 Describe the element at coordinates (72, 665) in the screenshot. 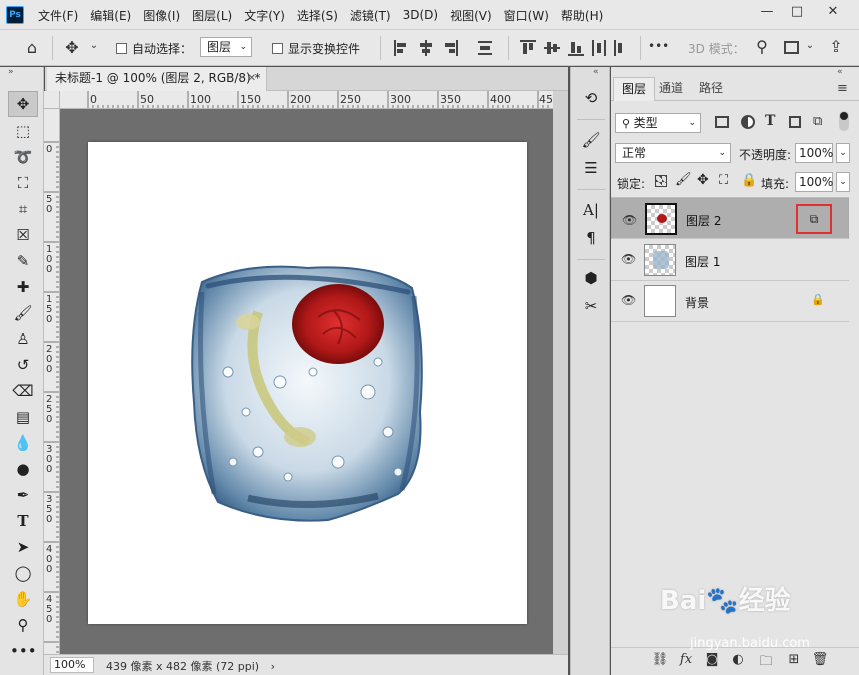

I see `zoom-field: 100%` at that location.